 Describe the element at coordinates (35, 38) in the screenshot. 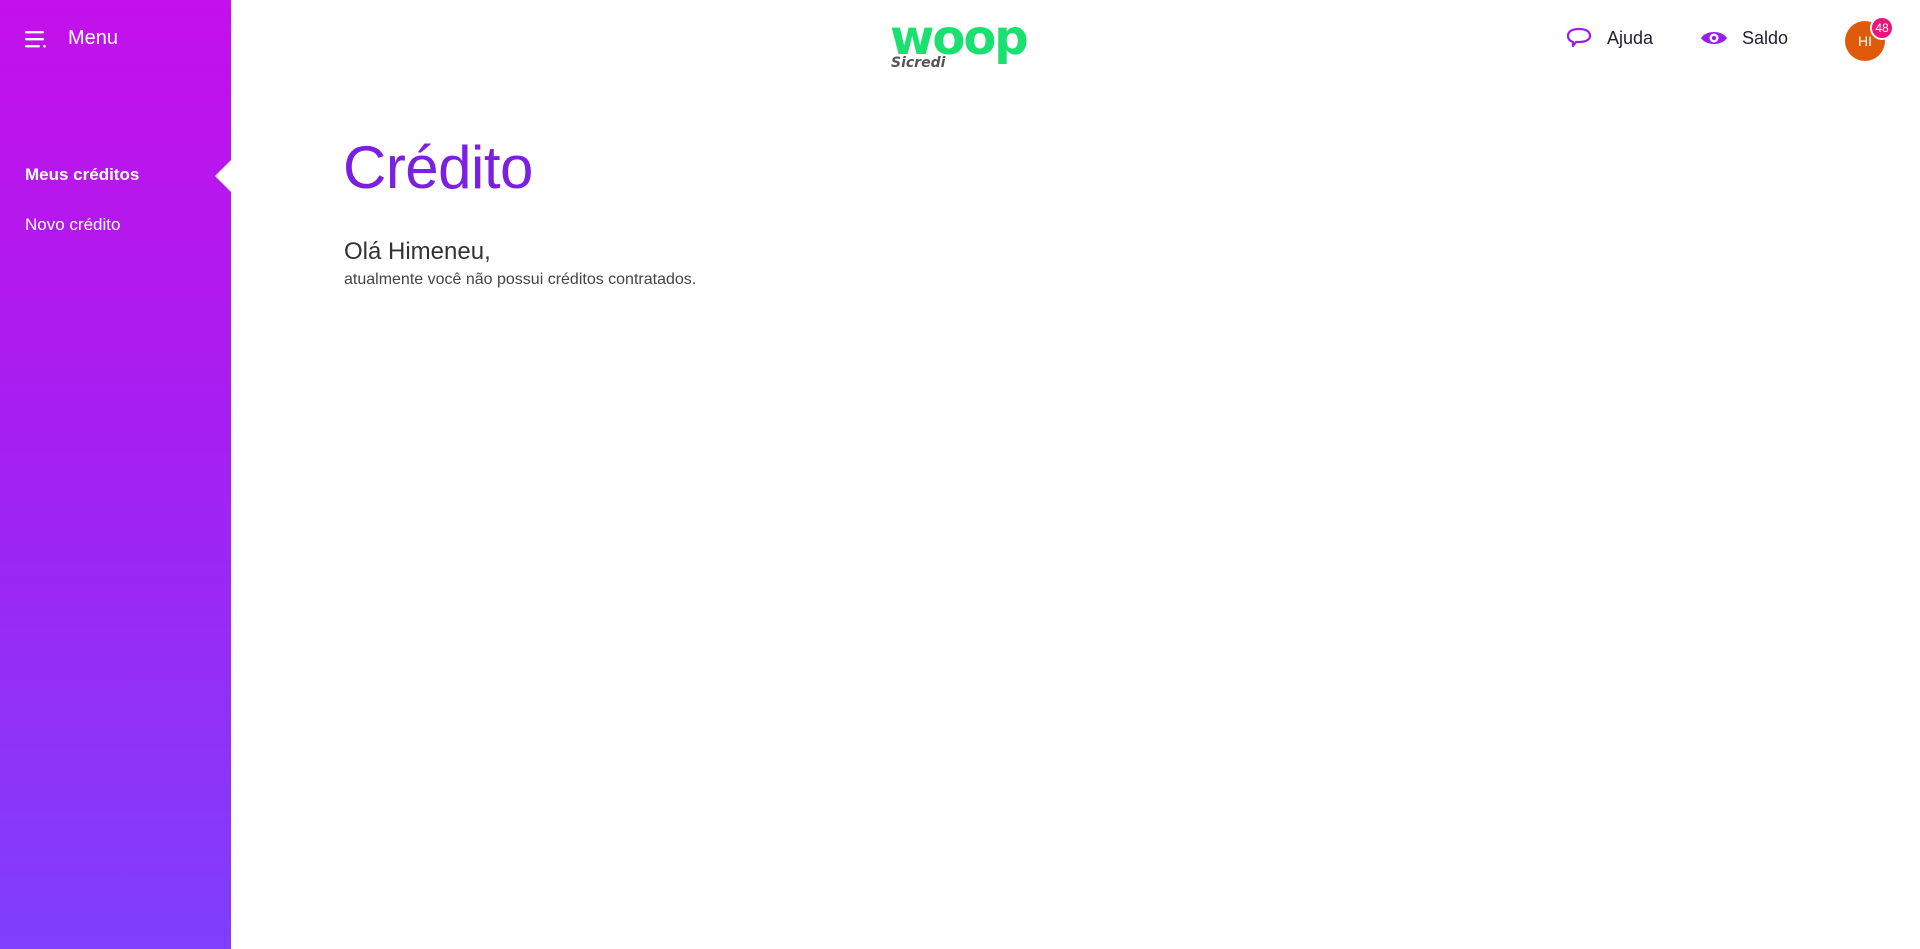

I see `menu-icon` at that location.